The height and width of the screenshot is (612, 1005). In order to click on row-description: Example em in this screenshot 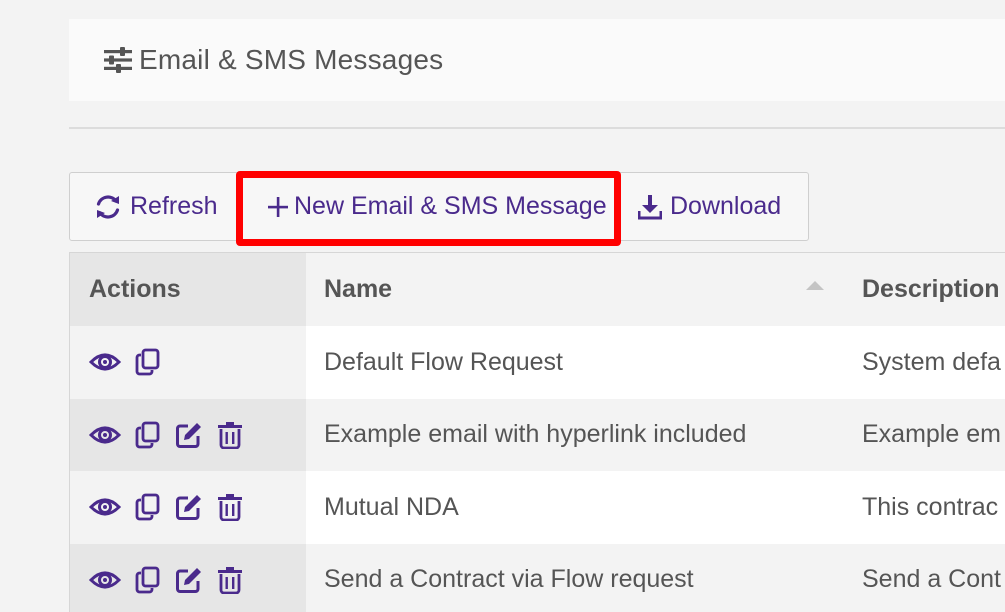, I will do `click(924, 434)`.